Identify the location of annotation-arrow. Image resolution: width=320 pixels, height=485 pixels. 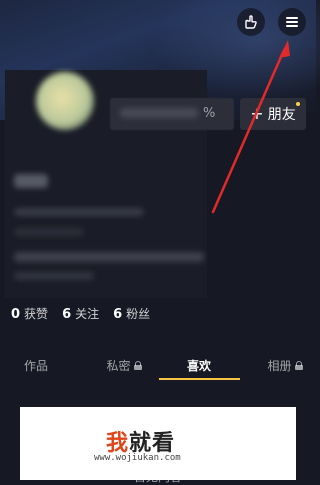
(250, 127).